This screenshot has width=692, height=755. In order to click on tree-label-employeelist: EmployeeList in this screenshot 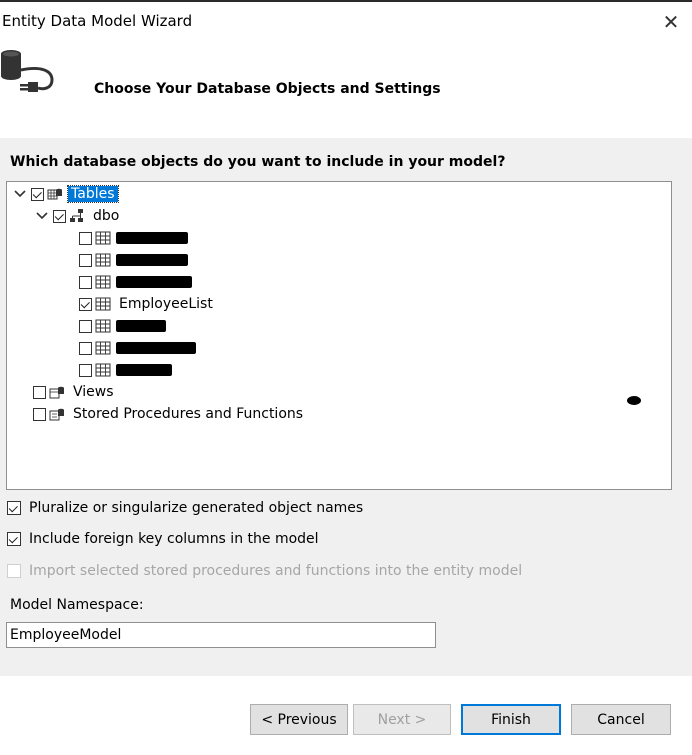, I will do `click(166, 304)`.